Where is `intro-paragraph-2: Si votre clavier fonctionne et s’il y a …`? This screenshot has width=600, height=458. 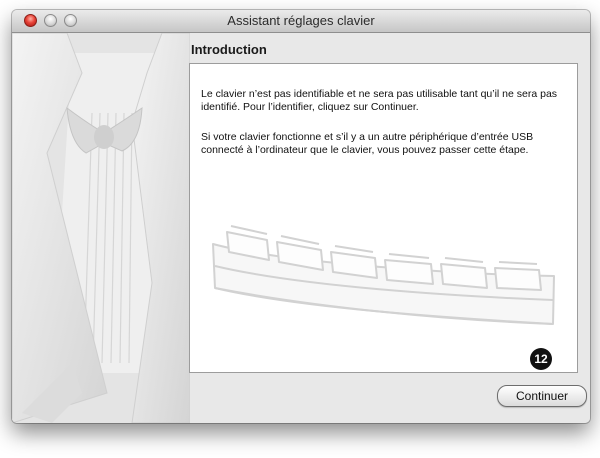
intro-paragraph-2: Si votre clavier fonctionne et s’il y a … is located at coordinates (367, 143).